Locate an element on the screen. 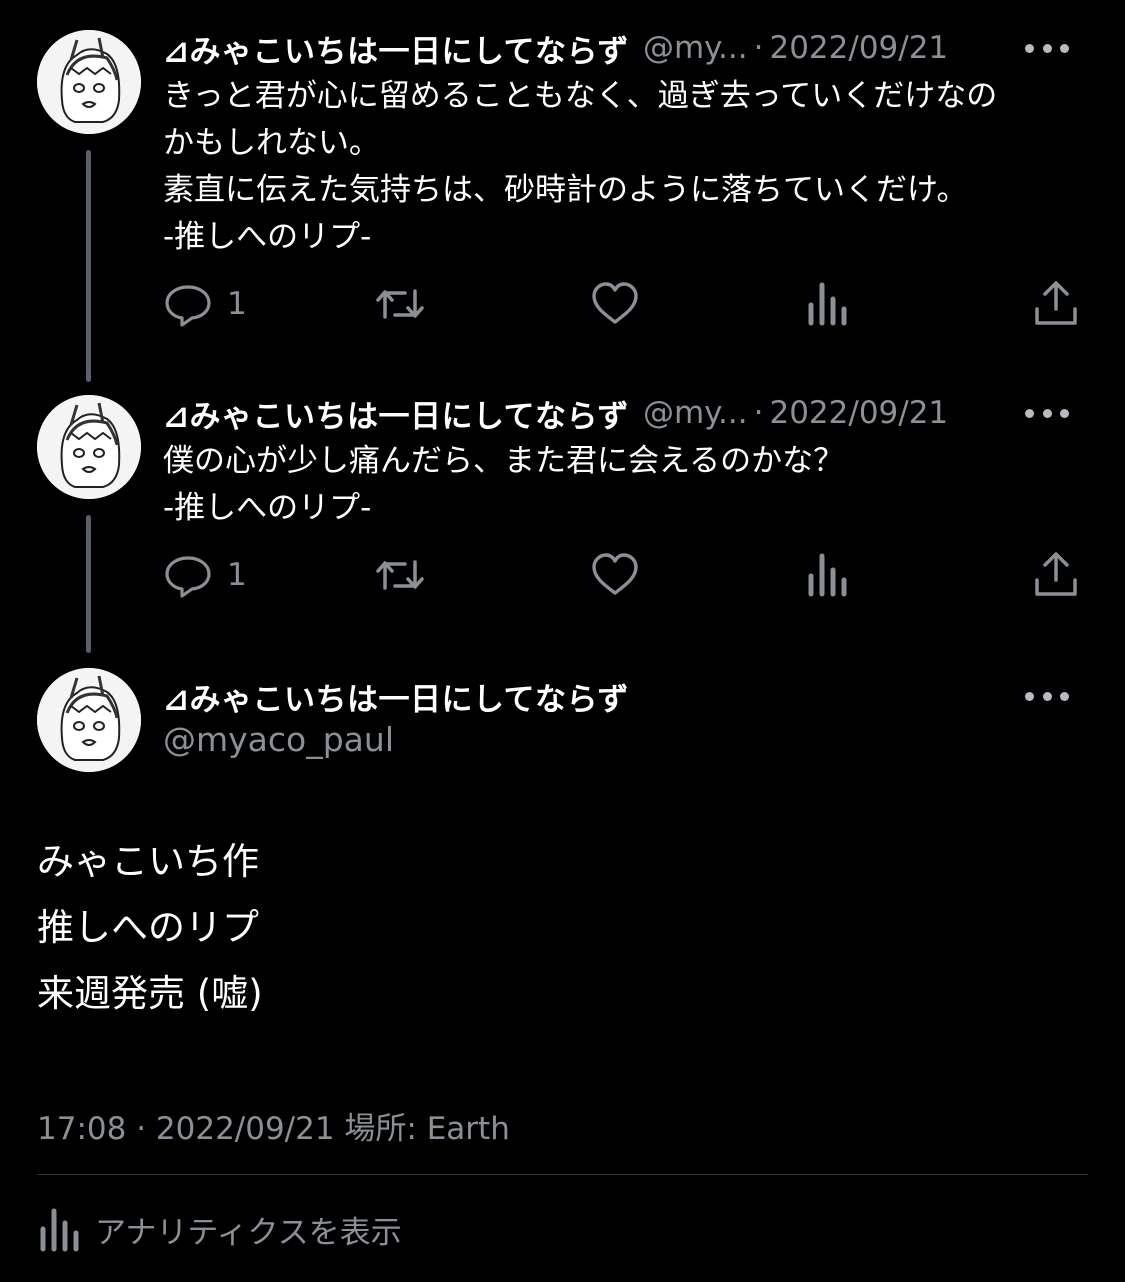 The image size is (1125, 1282). tweet-text-line: かもしれない。 is located at coordinates (271, 143).